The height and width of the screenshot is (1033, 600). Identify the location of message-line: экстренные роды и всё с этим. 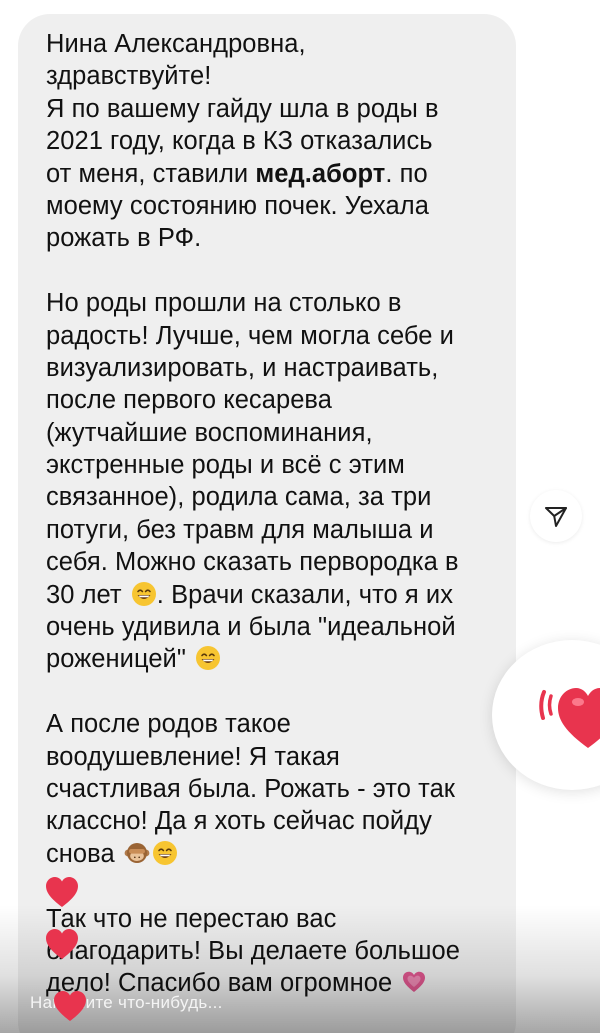
(225, 465).